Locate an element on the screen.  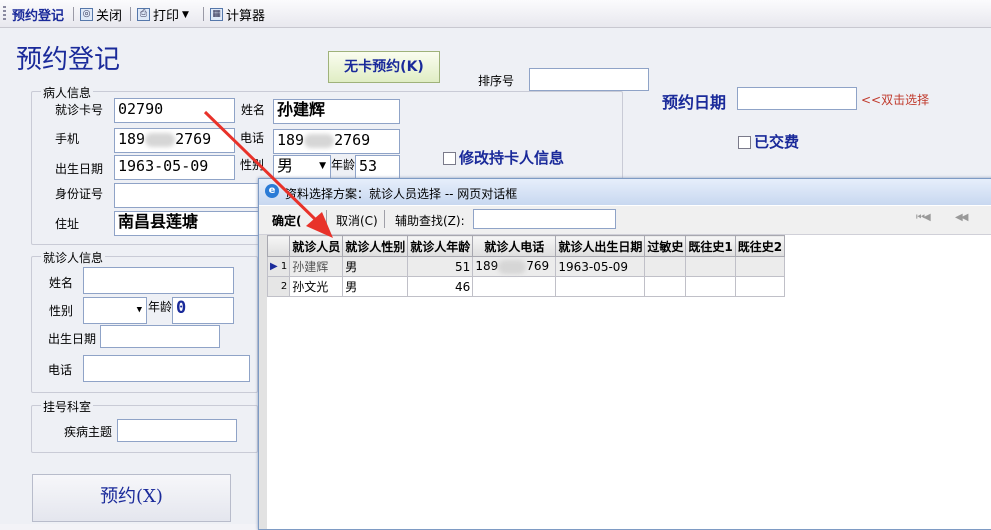
annotation-arrow is located at coordinates (268, 174).